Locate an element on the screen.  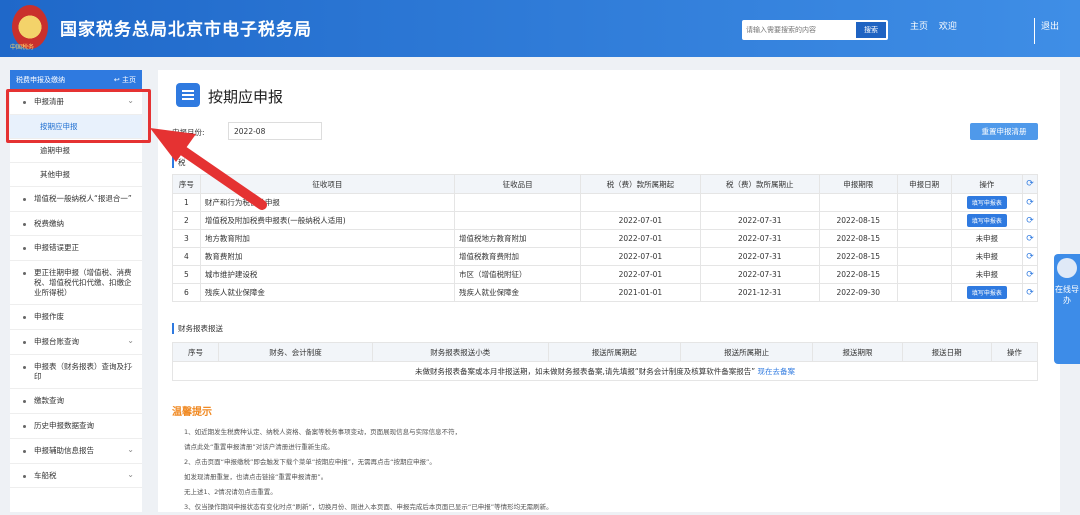
sidebar-item-report-query: 申报表（财务报表）查询及打印 ⌄ is located at coordinates (76, 372).